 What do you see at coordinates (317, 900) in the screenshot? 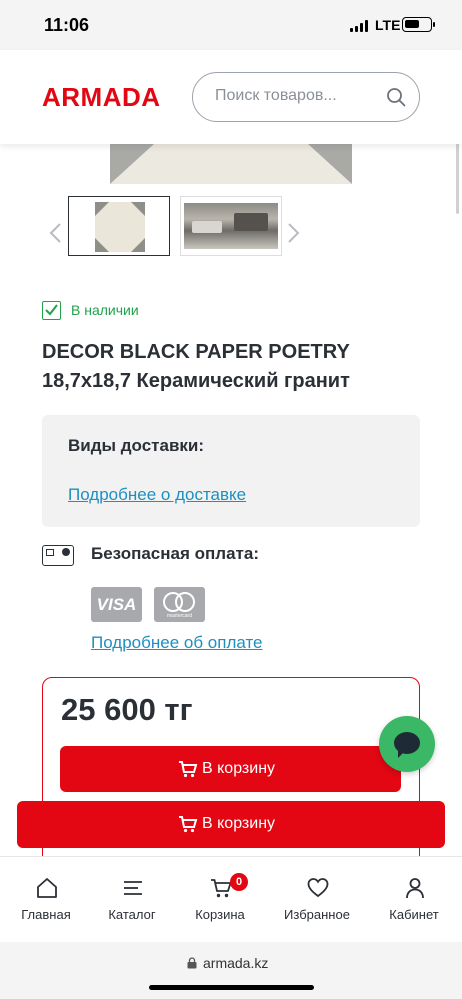
I see `nav-item-favorites: Избранное` at bounding box center [317, 900].